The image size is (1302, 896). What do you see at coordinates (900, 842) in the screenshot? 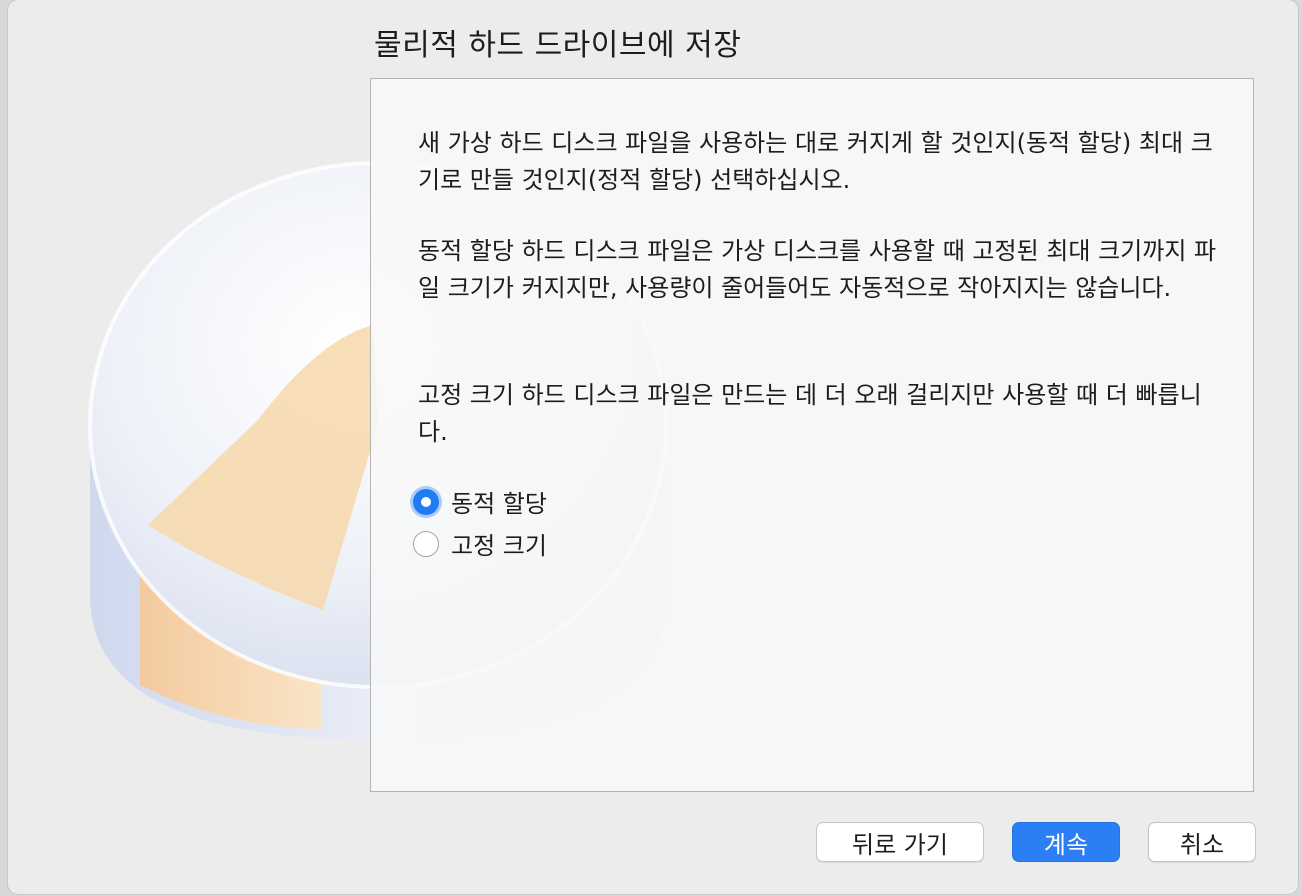
I see `back-button: 뒤로 가기` at bounding box center [900, 842].